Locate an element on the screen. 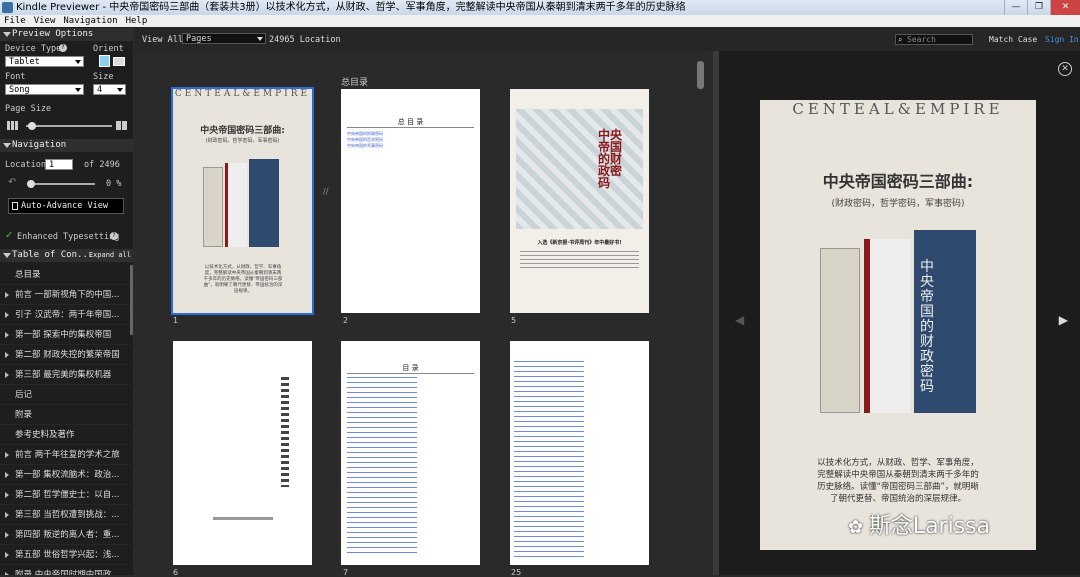  page-number: 1 is located at coordinates (176, 320).